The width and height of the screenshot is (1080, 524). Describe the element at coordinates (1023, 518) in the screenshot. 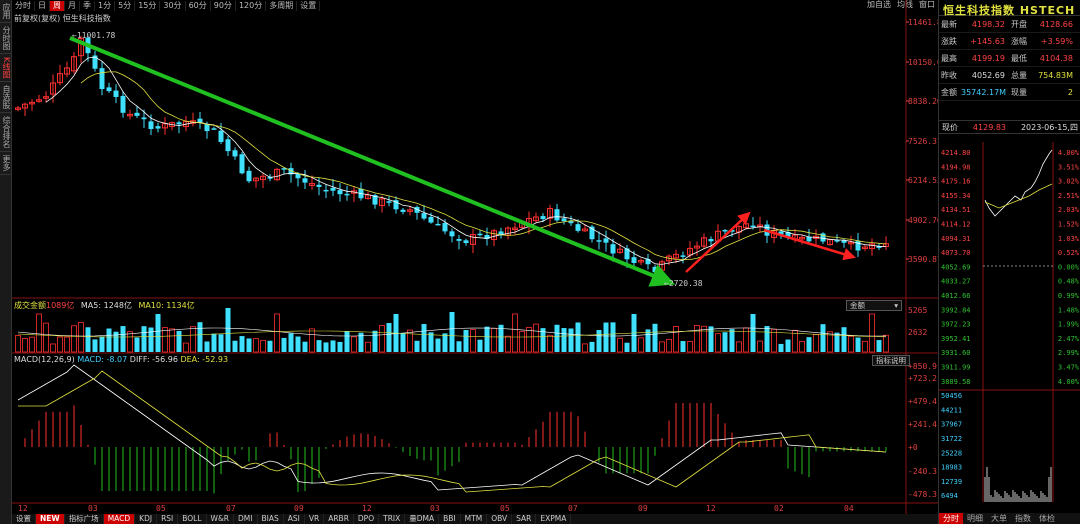

I see `quote-tab-3: 指数` at that location.